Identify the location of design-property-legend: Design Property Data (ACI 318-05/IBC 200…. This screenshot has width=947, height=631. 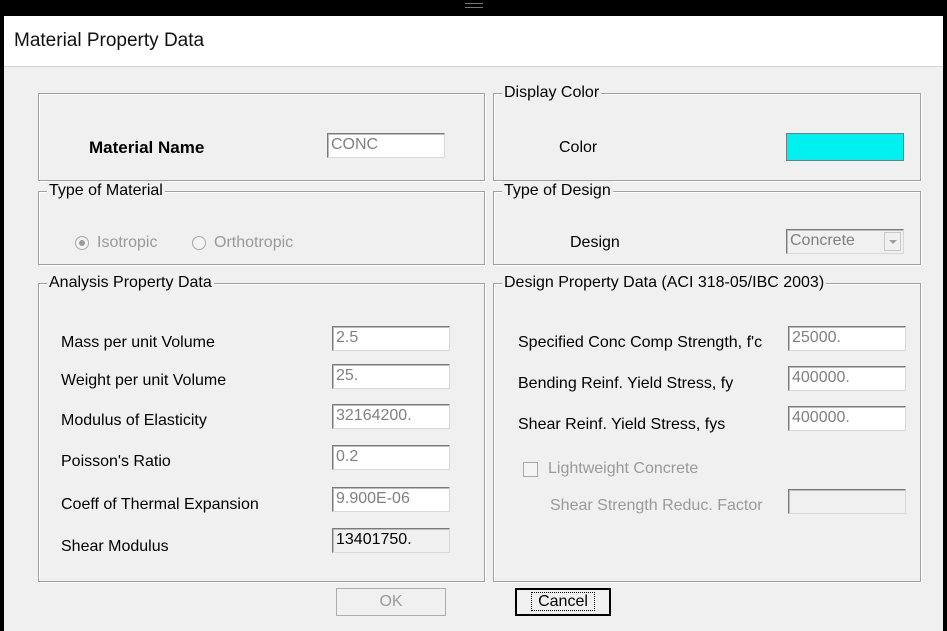
(664, 283).